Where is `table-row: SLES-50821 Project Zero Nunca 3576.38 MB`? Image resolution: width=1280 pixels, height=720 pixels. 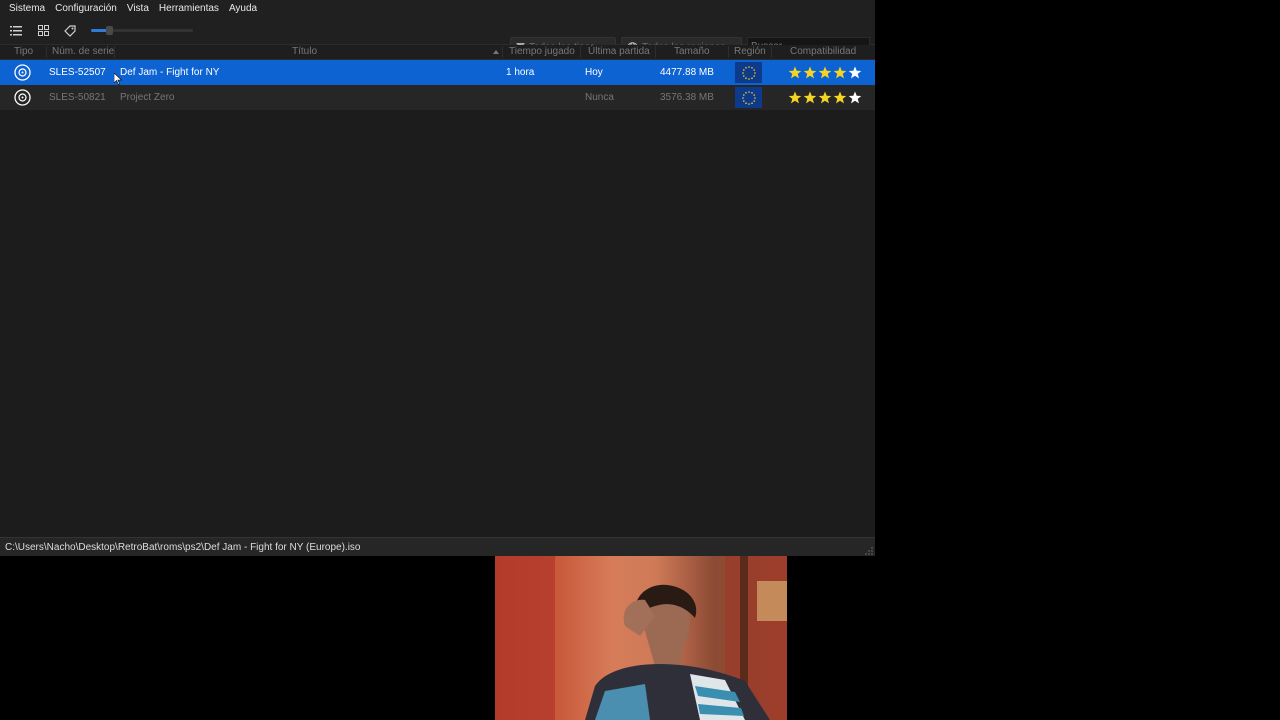
table-row: SLES-50821 Project Zero Nunca 3576.38 MB is located at coordinates (437, 97).